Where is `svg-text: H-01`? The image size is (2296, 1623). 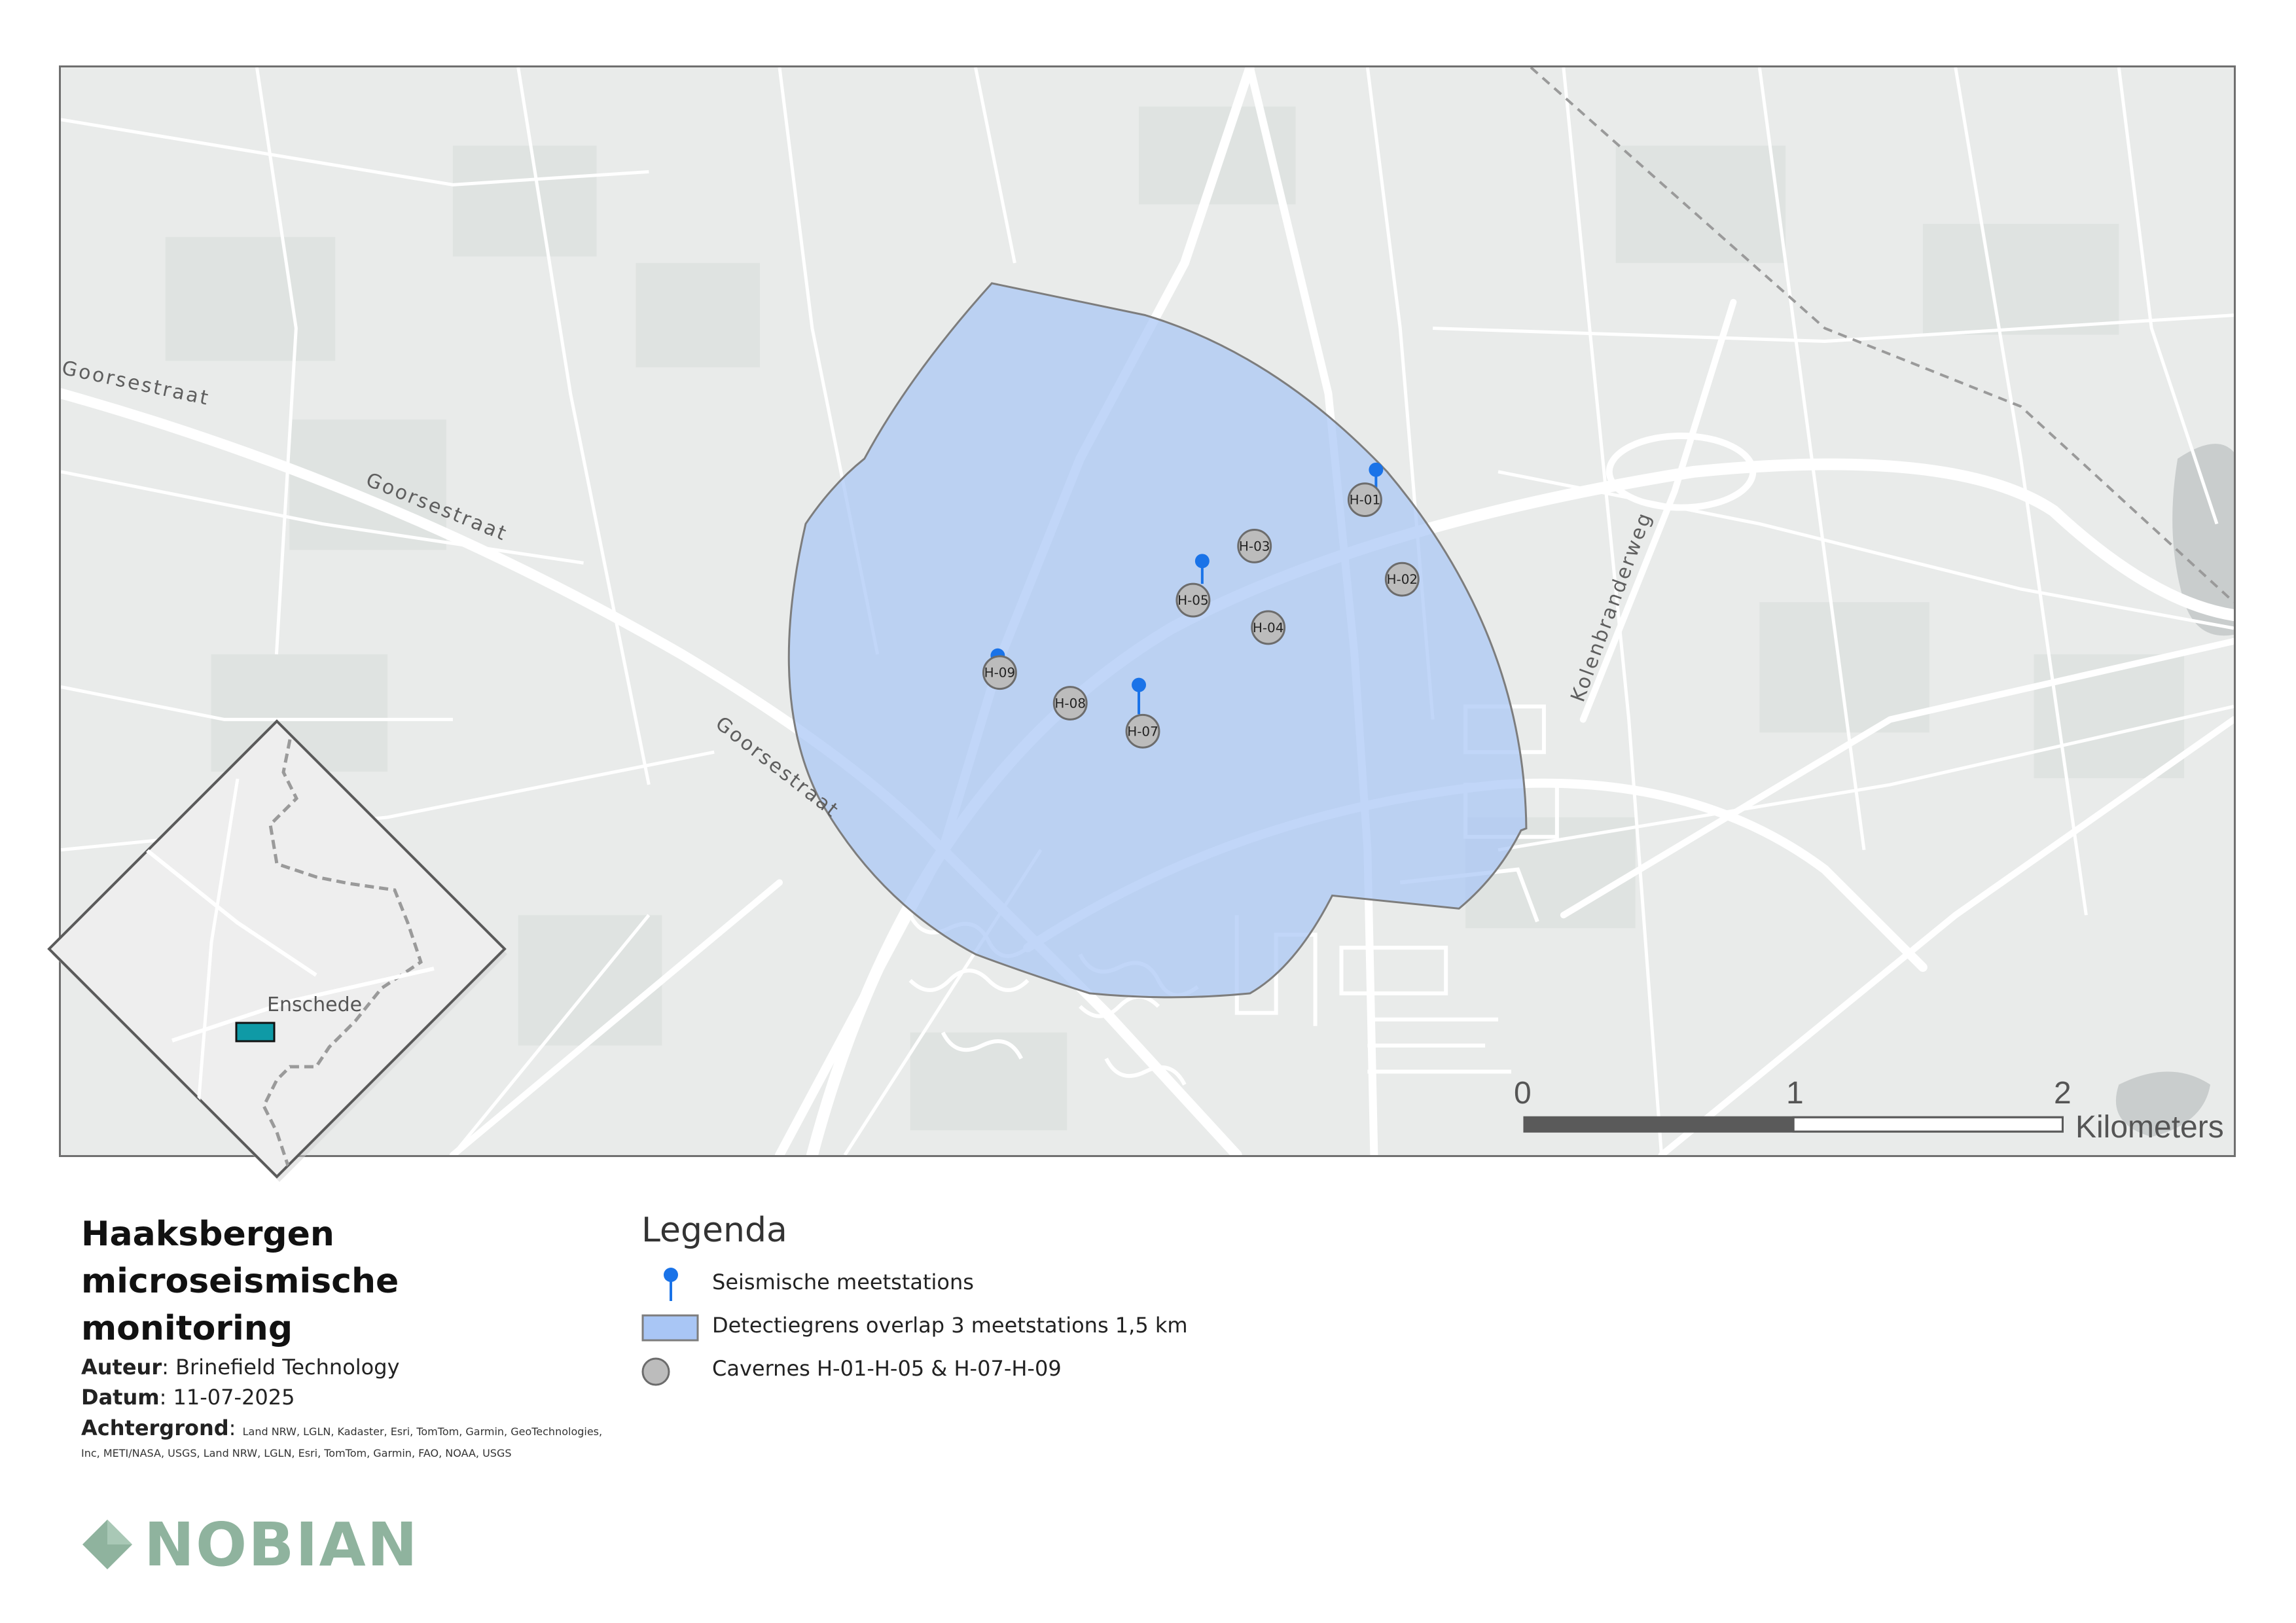 svg-text: H-01 is located at coordinates (1365, 500).